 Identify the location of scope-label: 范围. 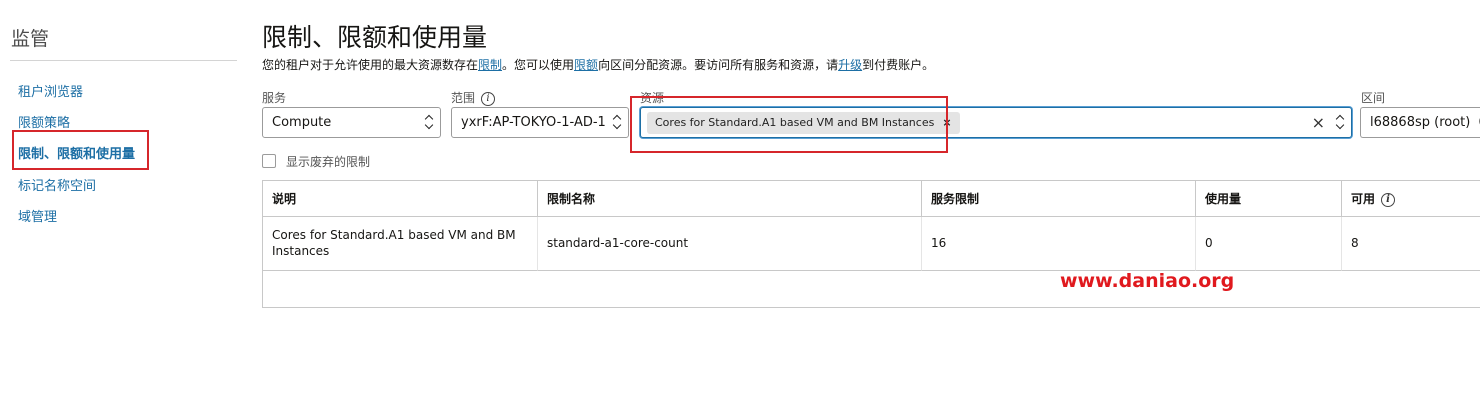
(463, 98).